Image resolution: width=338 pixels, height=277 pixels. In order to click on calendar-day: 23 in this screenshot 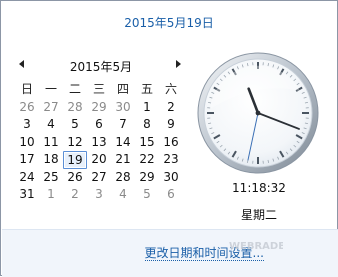, I will do `click(171, 160)`.